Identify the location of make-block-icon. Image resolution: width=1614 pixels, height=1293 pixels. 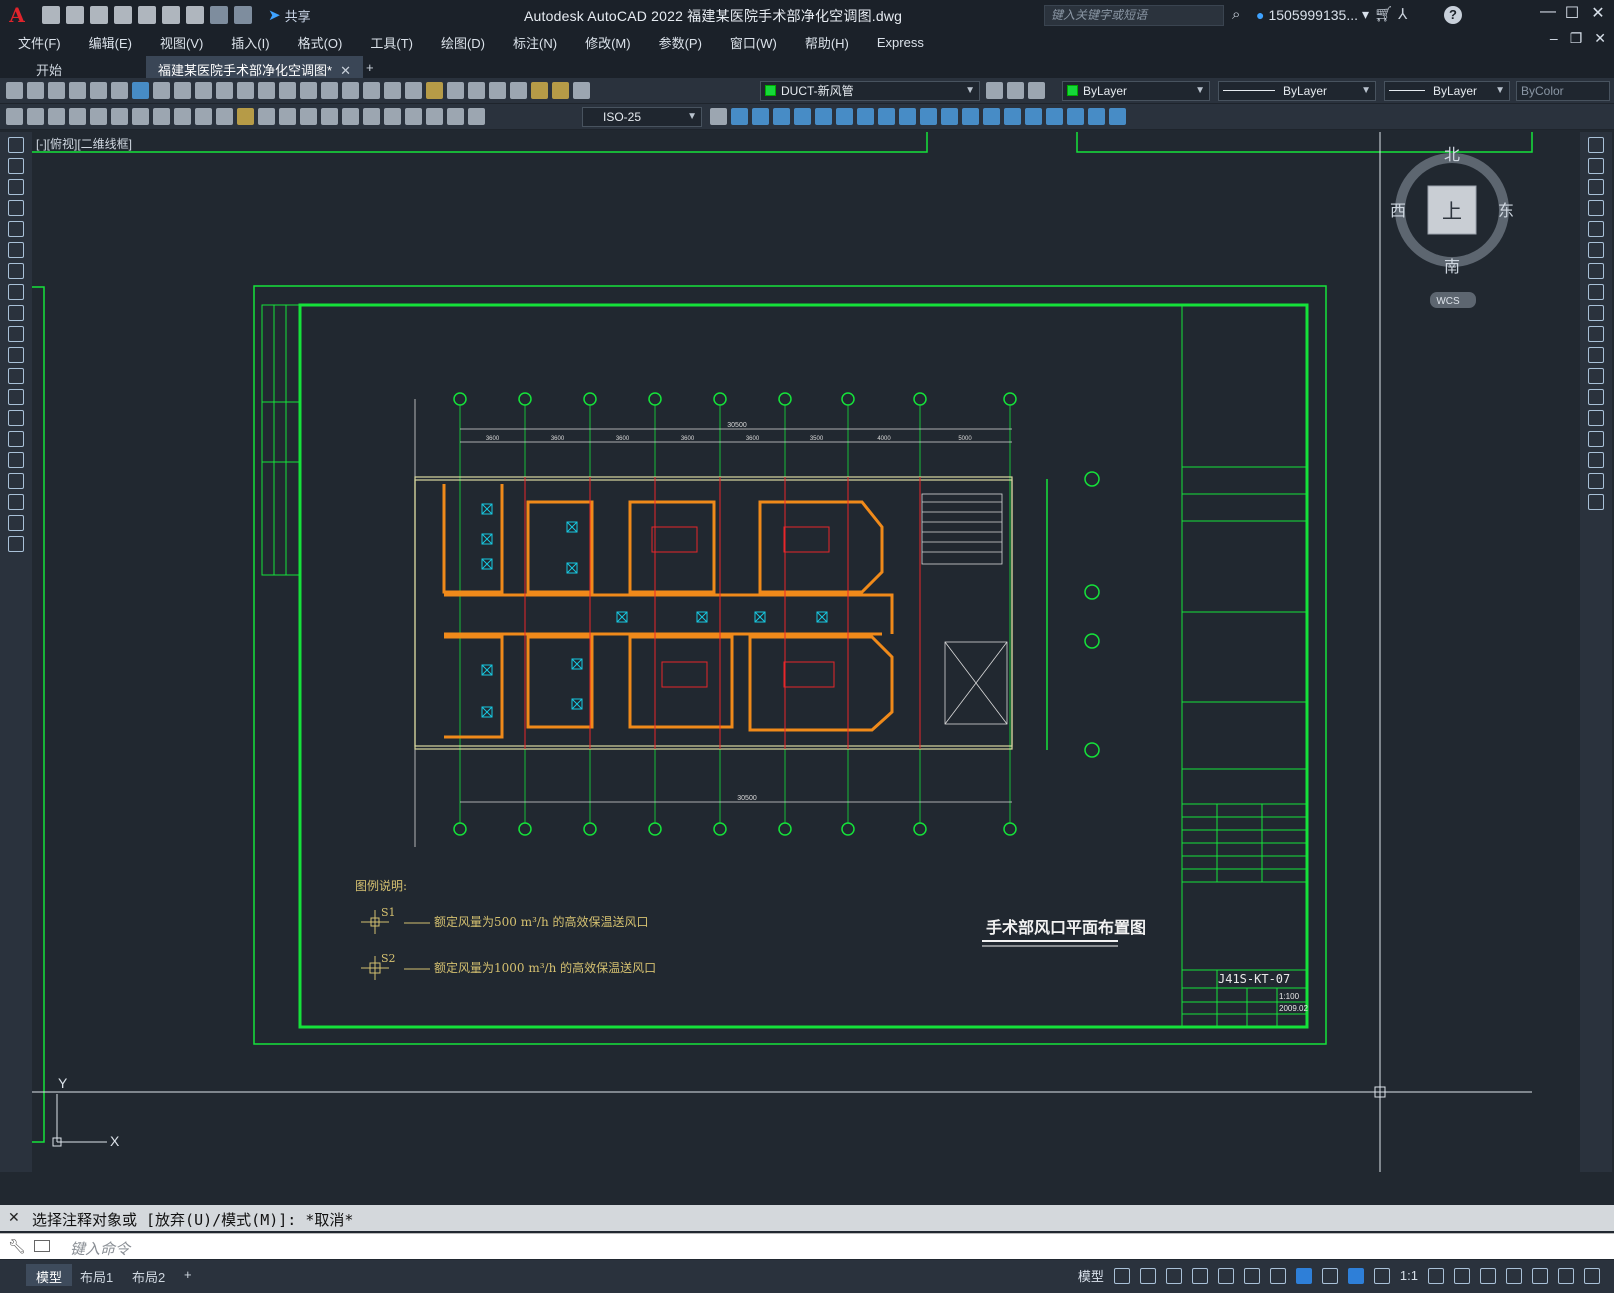
(16, 397).